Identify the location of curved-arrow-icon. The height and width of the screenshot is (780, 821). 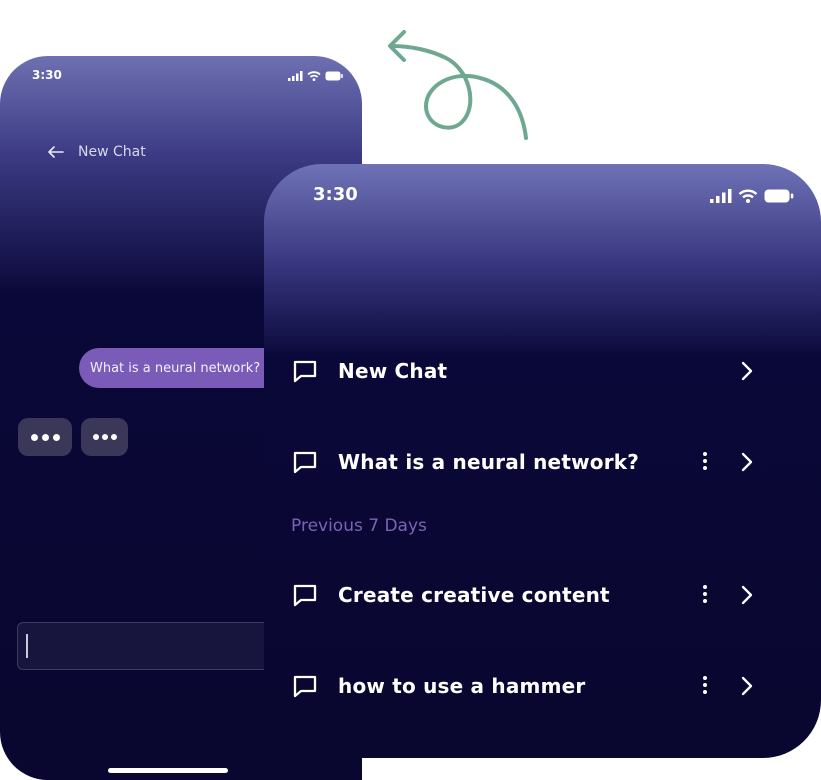
(458, 85).